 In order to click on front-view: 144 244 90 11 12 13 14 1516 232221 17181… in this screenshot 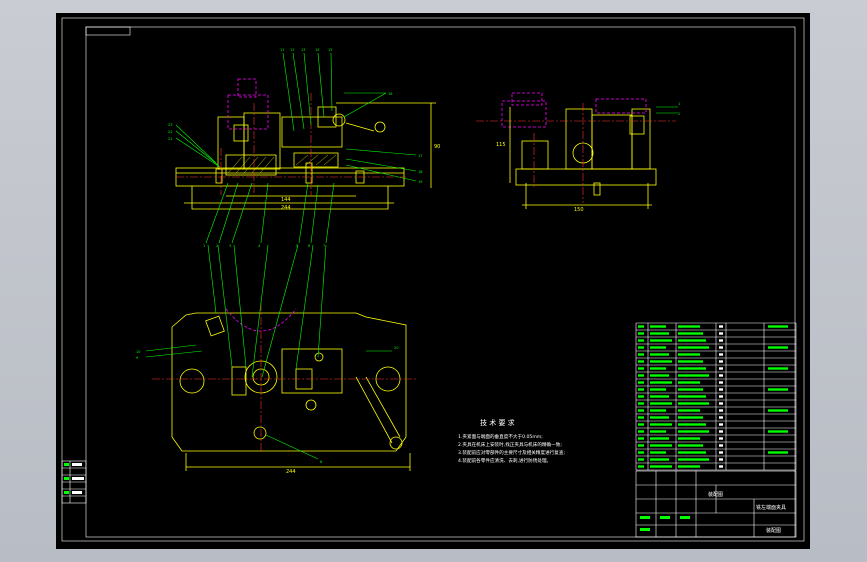, I will do `click(304, 148)`.